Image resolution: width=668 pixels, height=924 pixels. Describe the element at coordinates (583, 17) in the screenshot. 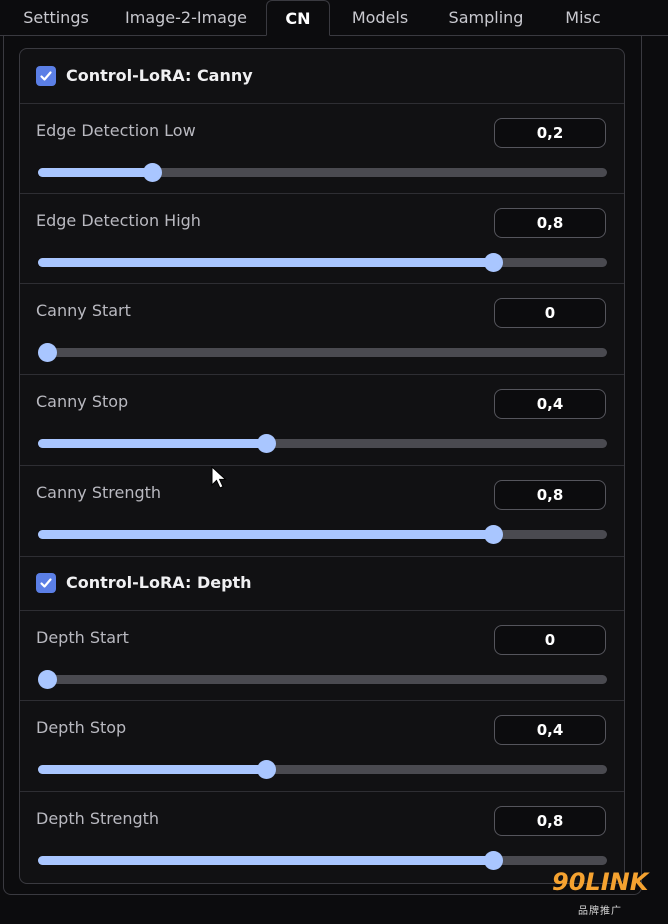

I see `tab-misc: Misc` at that location.